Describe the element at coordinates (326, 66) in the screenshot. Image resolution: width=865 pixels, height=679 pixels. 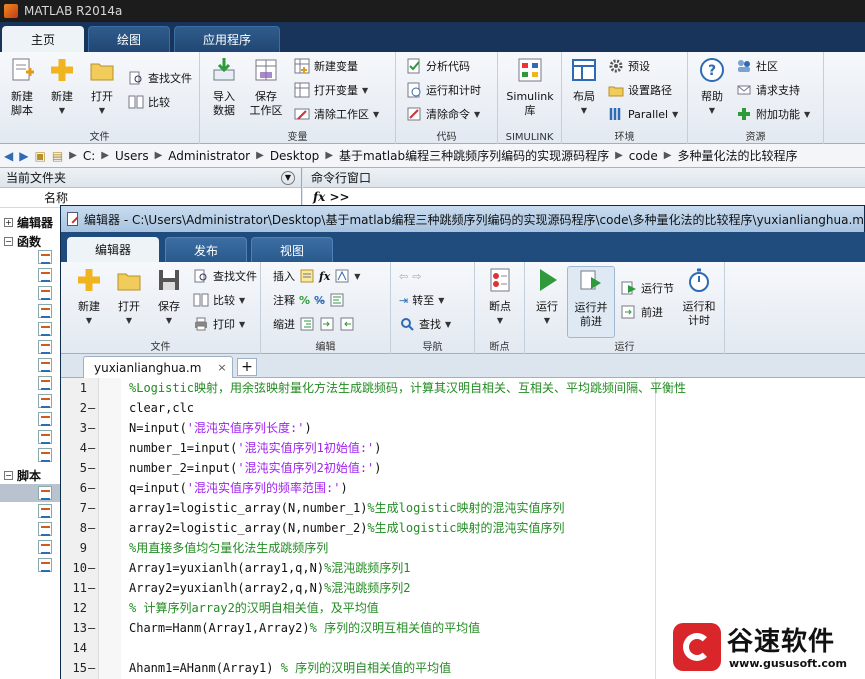
I see `new-variable-button: 新建变量` at that location.